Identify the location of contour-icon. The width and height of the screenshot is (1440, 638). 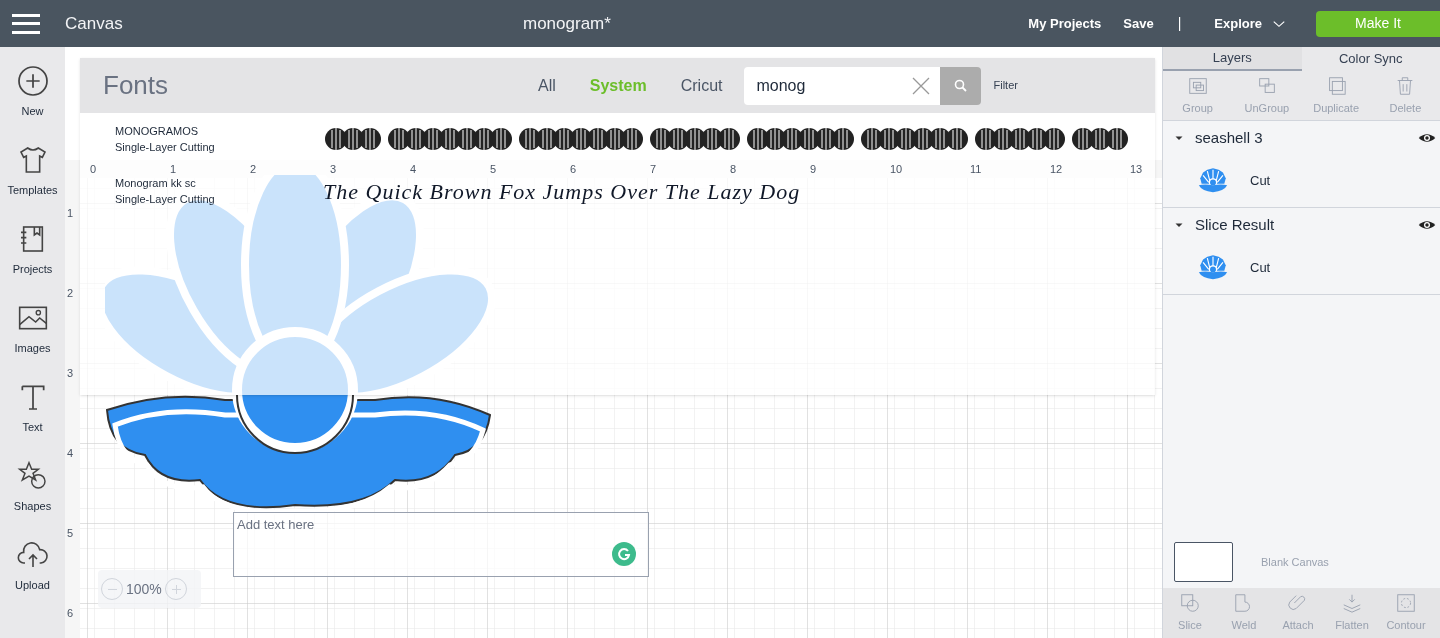
(1406, 603).